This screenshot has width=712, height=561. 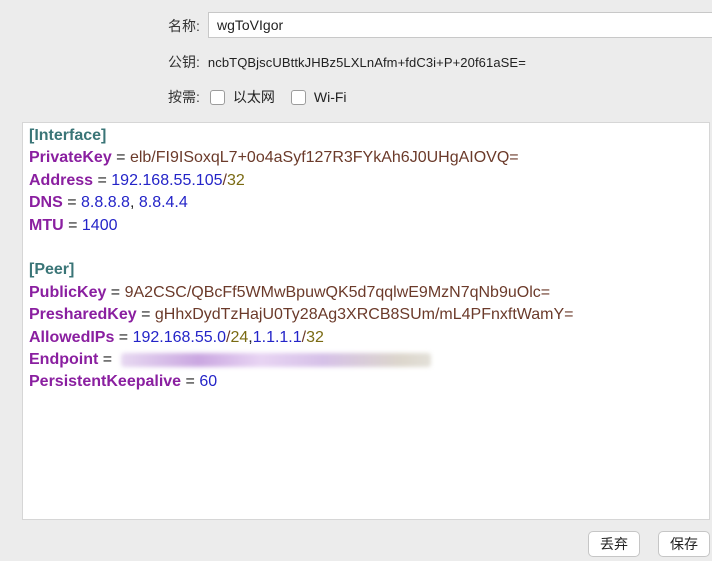 I want to click on endpoint-redacted, so click(x=275, y=359).